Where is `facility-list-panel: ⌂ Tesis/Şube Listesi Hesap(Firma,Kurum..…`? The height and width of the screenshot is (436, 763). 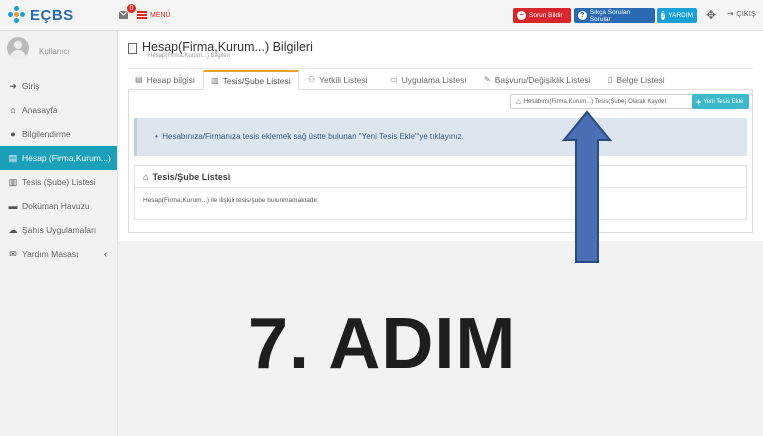 facility-list-panel: ⌂ Tesis/Şube Listesi Hesap(Firma,Kurum..… is located at coordinates (440, 192).